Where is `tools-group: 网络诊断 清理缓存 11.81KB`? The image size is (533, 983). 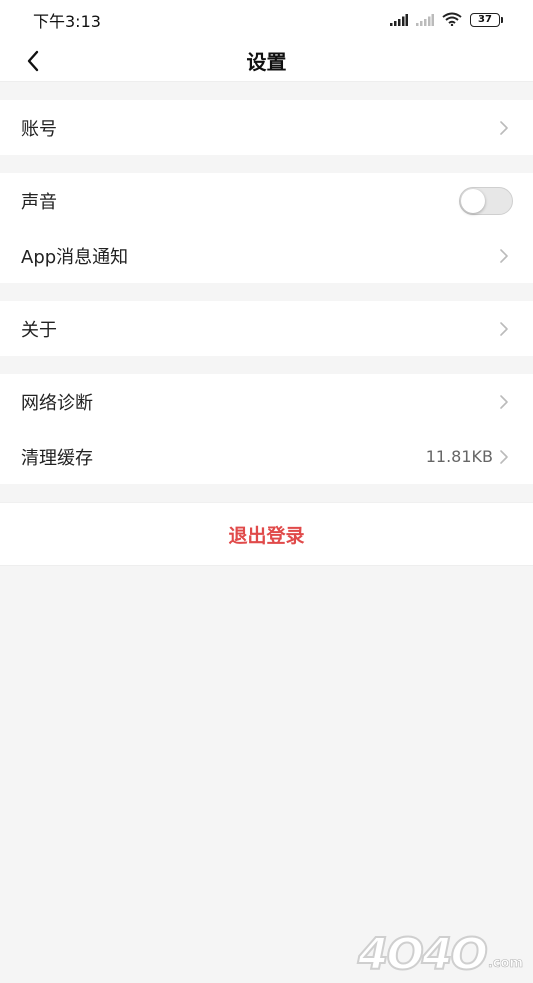
tools-group: 网络诊断 清理缓存 11.81KB is located at coordinates (266, 429).